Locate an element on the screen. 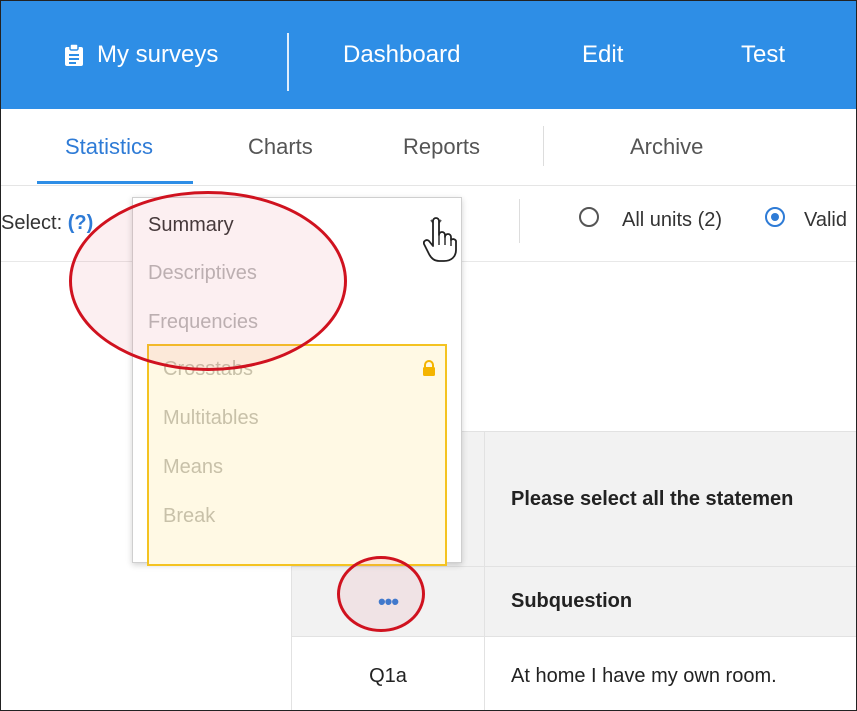  tab-statistics: Statistics is located at coordinates (109, 147).